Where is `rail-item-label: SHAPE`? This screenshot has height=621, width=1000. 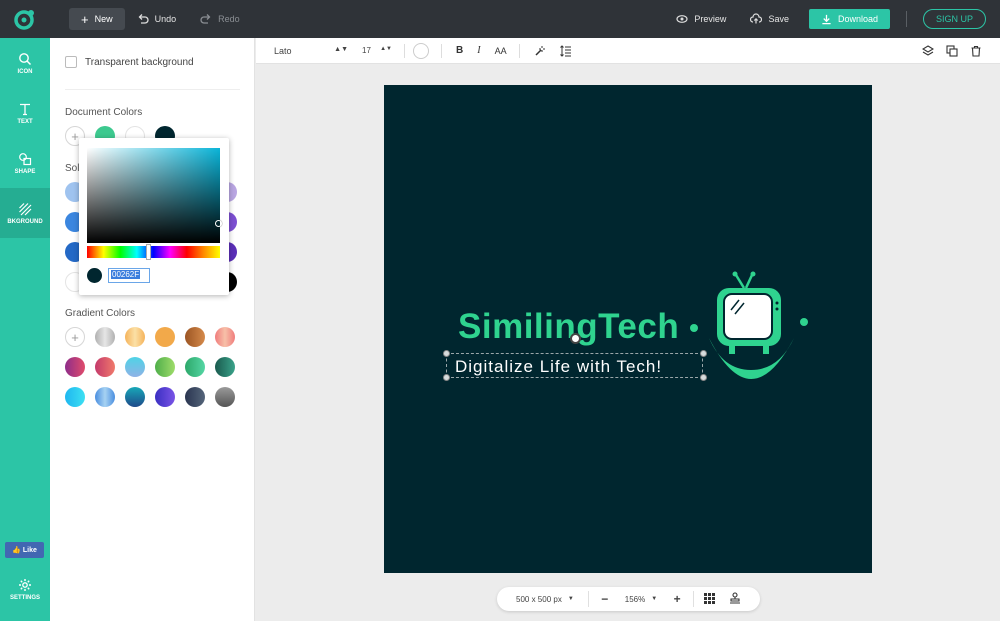 rail-item-label: SHAPE is located at coordinates (25, 171).